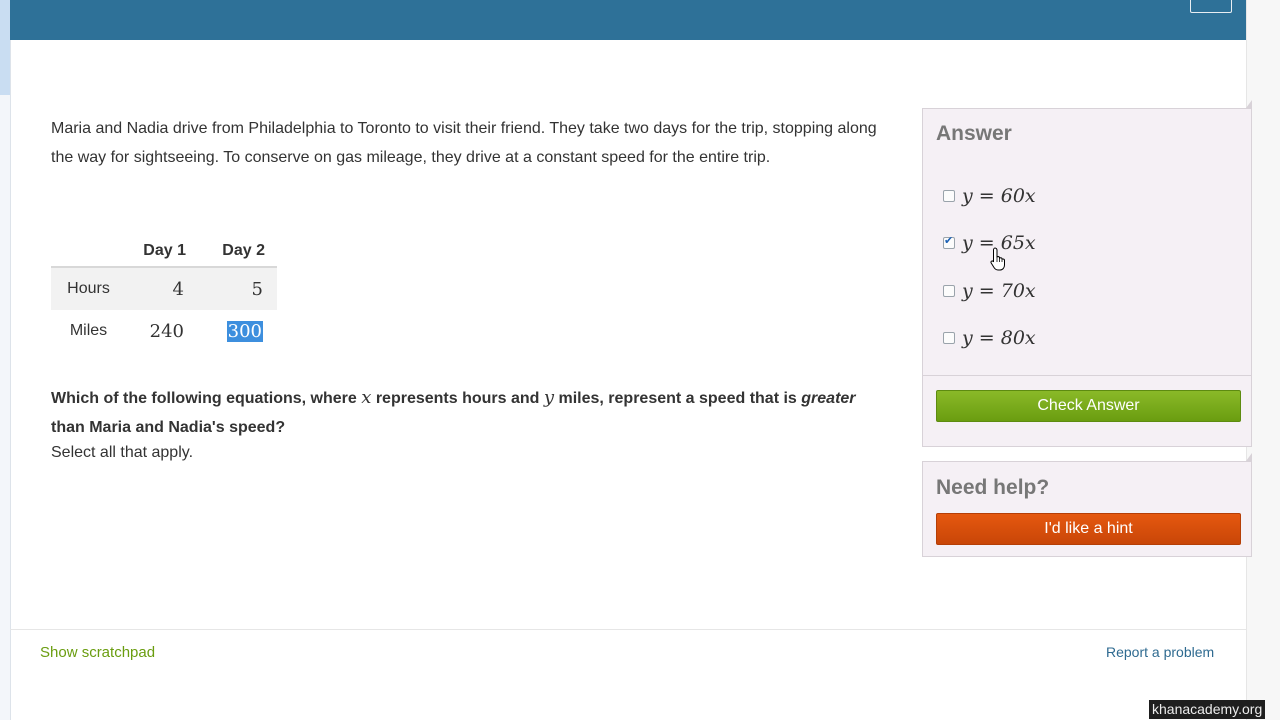  I want to click on select-all-instruction: Select all that apply., so click(122, 452).